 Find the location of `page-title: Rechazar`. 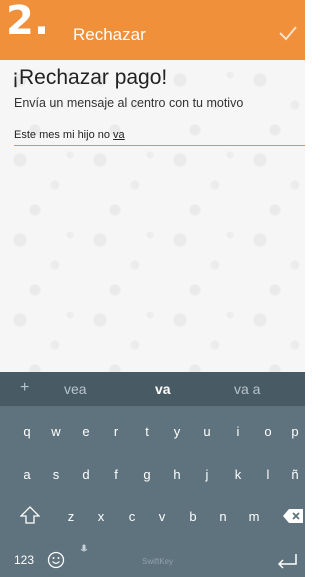

page-title: Rechazar is located at coordinates (109, 34).